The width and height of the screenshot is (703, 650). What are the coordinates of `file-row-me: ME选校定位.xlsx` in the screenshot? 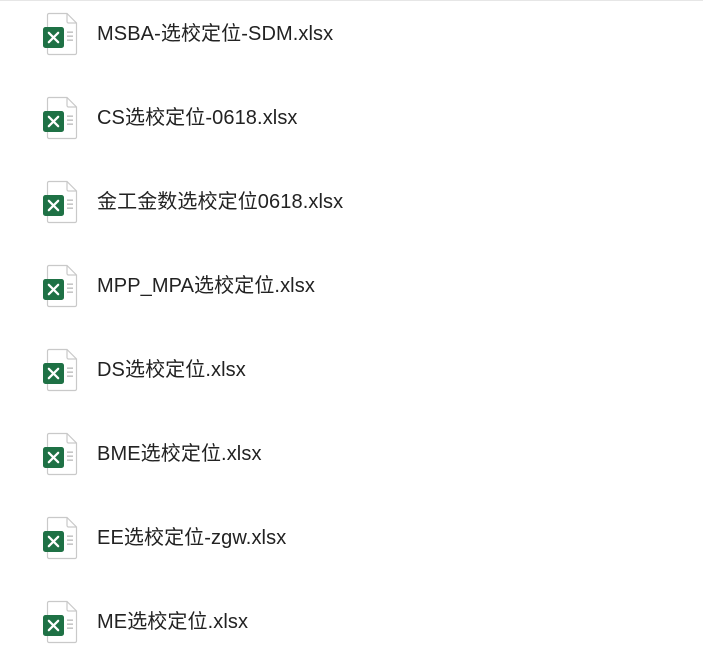 It's located at (351, 622).